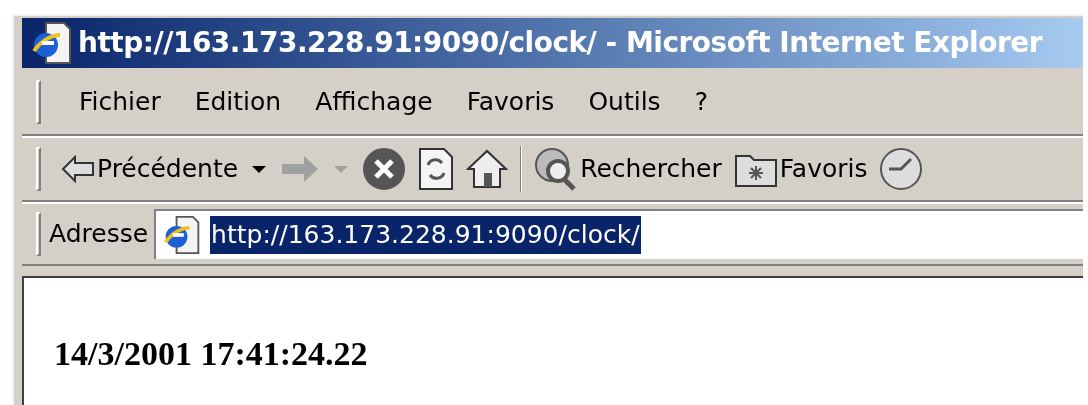 The height and width of the screenshot is (405, 1088). What do you see at coordinates (150, 169) in the screenshot?
I see `back-button: Précédente` at bounding box center [150, 169].